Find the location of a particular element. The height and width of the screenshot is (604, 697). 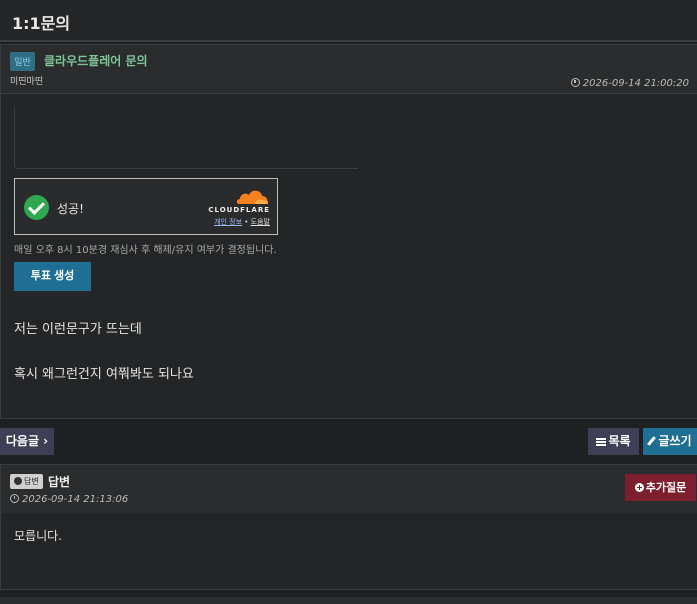

help-link: 도움말 is located at coordinates (260, 222).